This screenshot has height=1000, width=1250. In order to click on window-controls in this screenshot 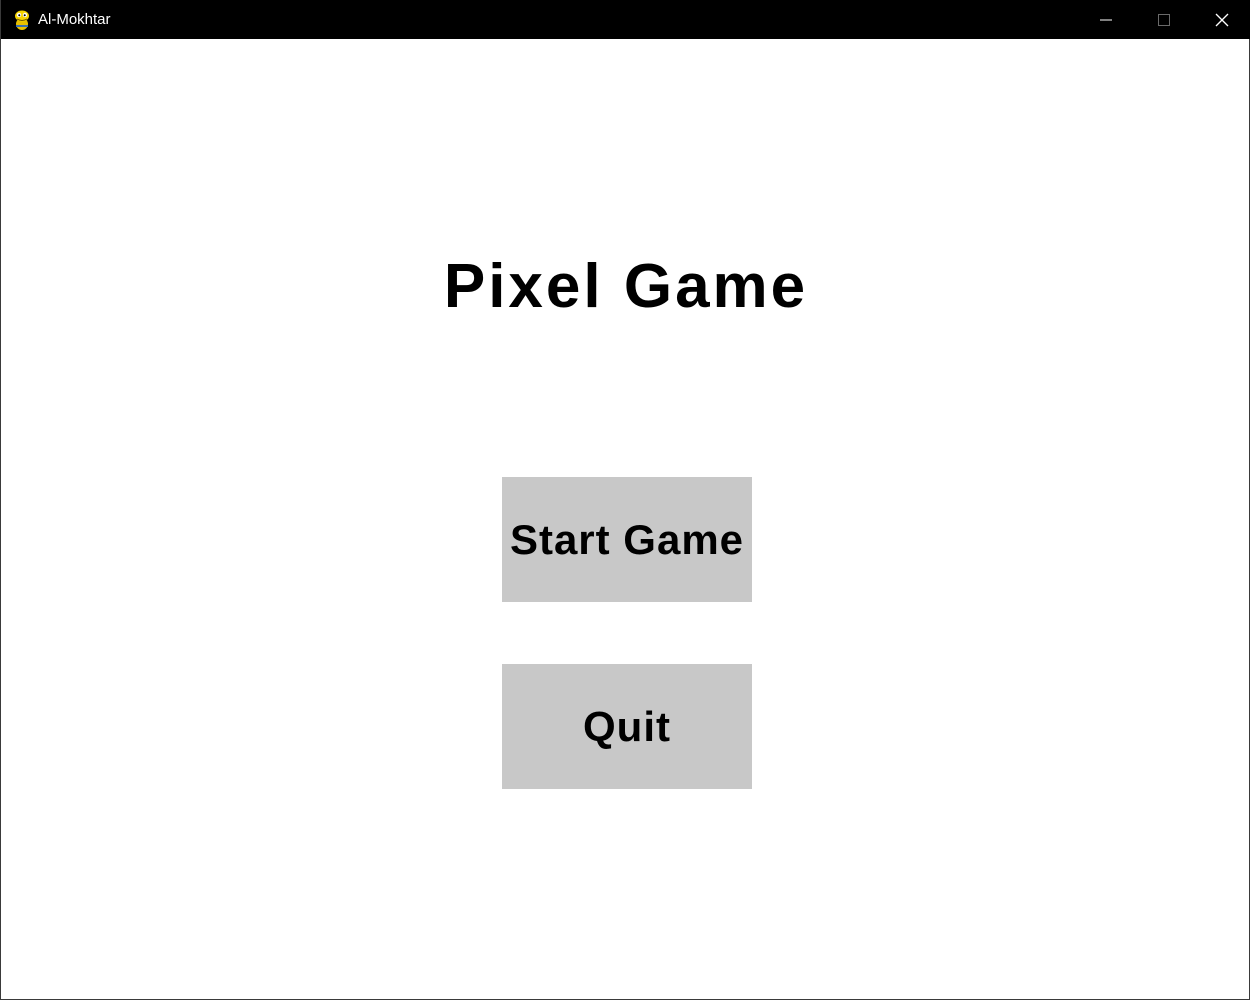, I will do `click(1163, 19)`.